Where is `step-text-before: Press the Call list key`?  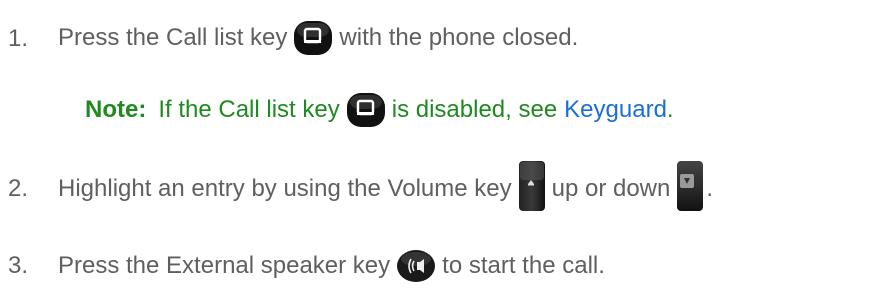 step-text-before: Press the Call list key is located at coordinates (173, 37).